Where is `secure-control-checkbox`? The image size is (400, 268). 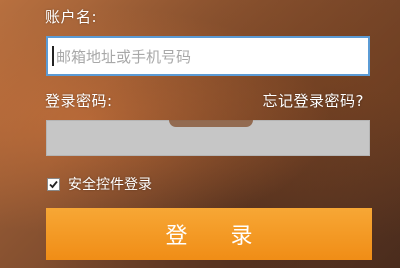 secure-control-checkbox is located at coordinates (53, 184).